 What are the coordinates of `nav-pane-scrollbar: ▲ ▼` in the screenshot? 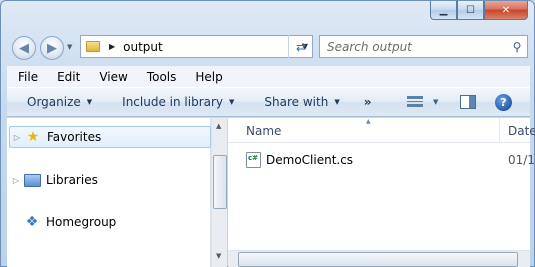 It's located at (219, 192).